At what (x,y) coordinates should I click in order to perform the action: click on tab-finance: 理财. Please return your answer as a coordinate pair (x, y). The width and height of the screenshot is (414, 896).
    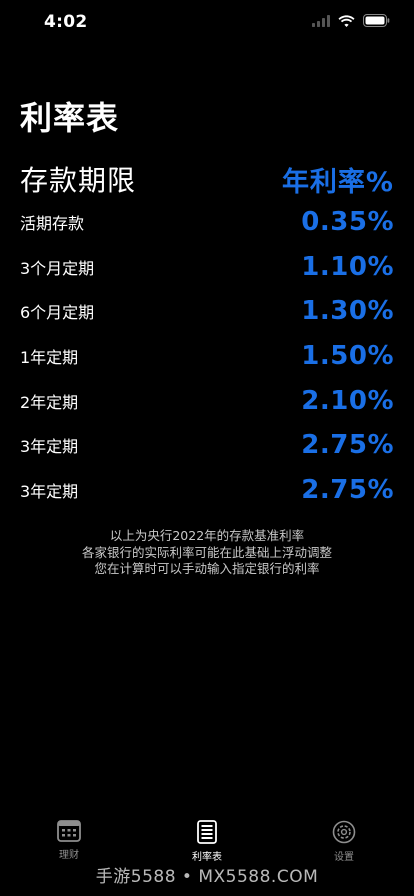
    Looking at the image, I should click on (69, 840).